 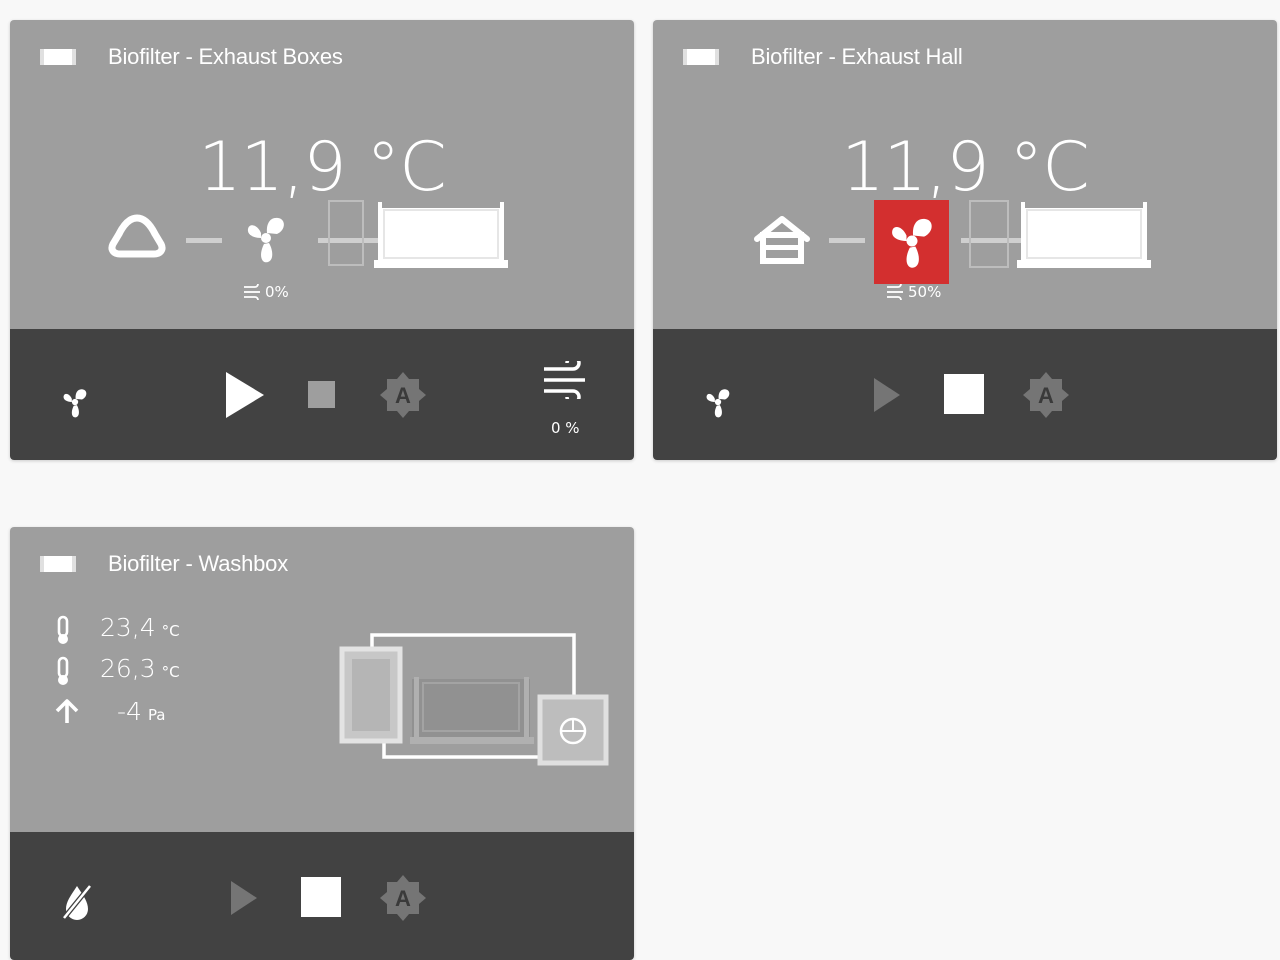 I want to click on airflow-percent: 0 %, so click(x=565, y=428).